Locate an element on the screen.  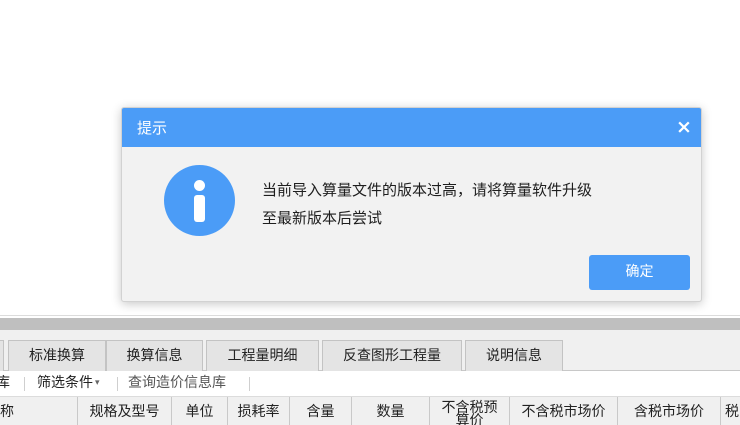
dialog-title: 提示 is located at coordinates (152, 128).